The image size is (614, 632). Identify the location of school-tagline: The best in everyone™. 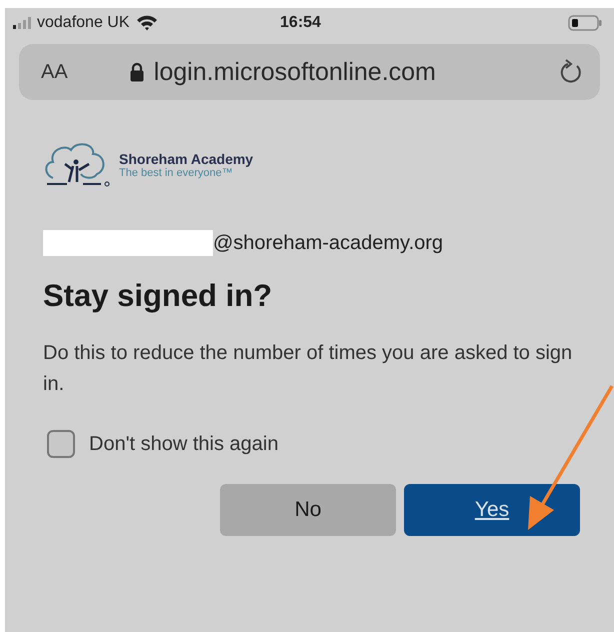
(176, 173).